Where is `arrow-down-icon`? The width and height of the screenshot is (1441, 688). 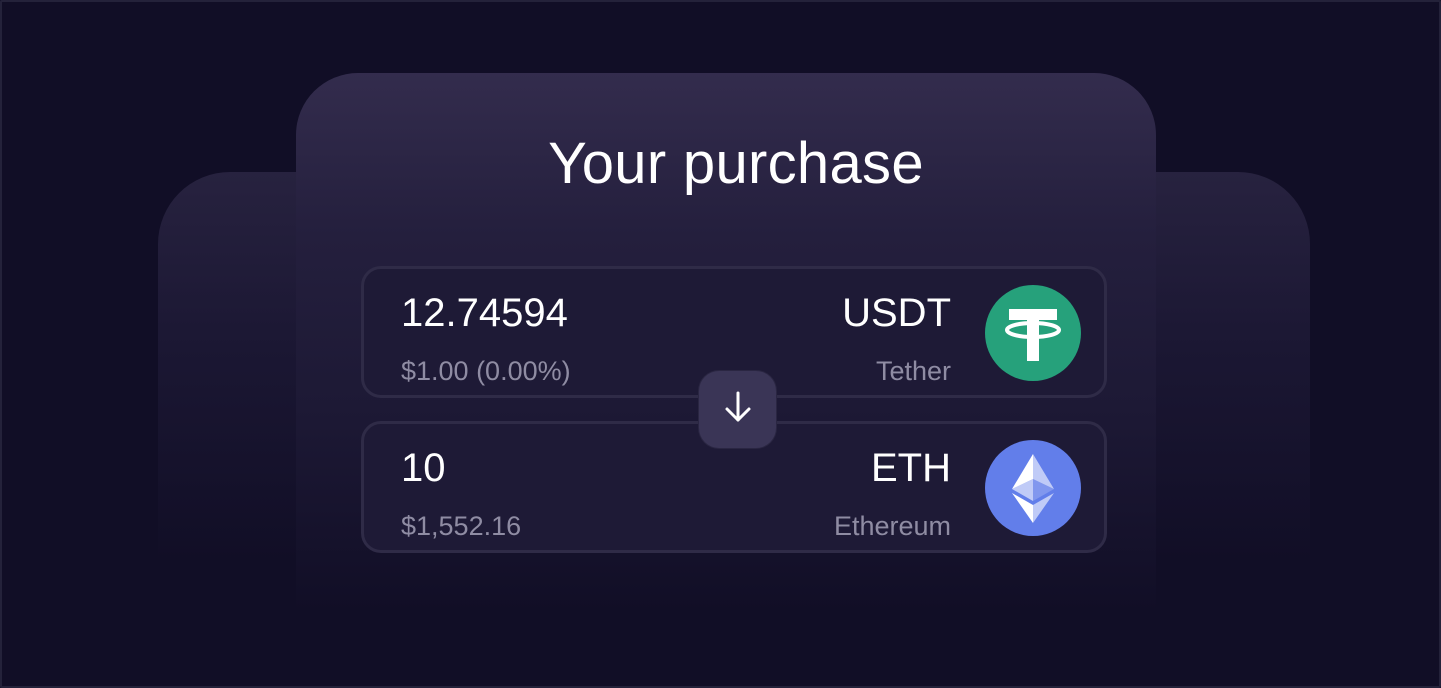
arrow-down-icon is located at coordinates (738, 409).